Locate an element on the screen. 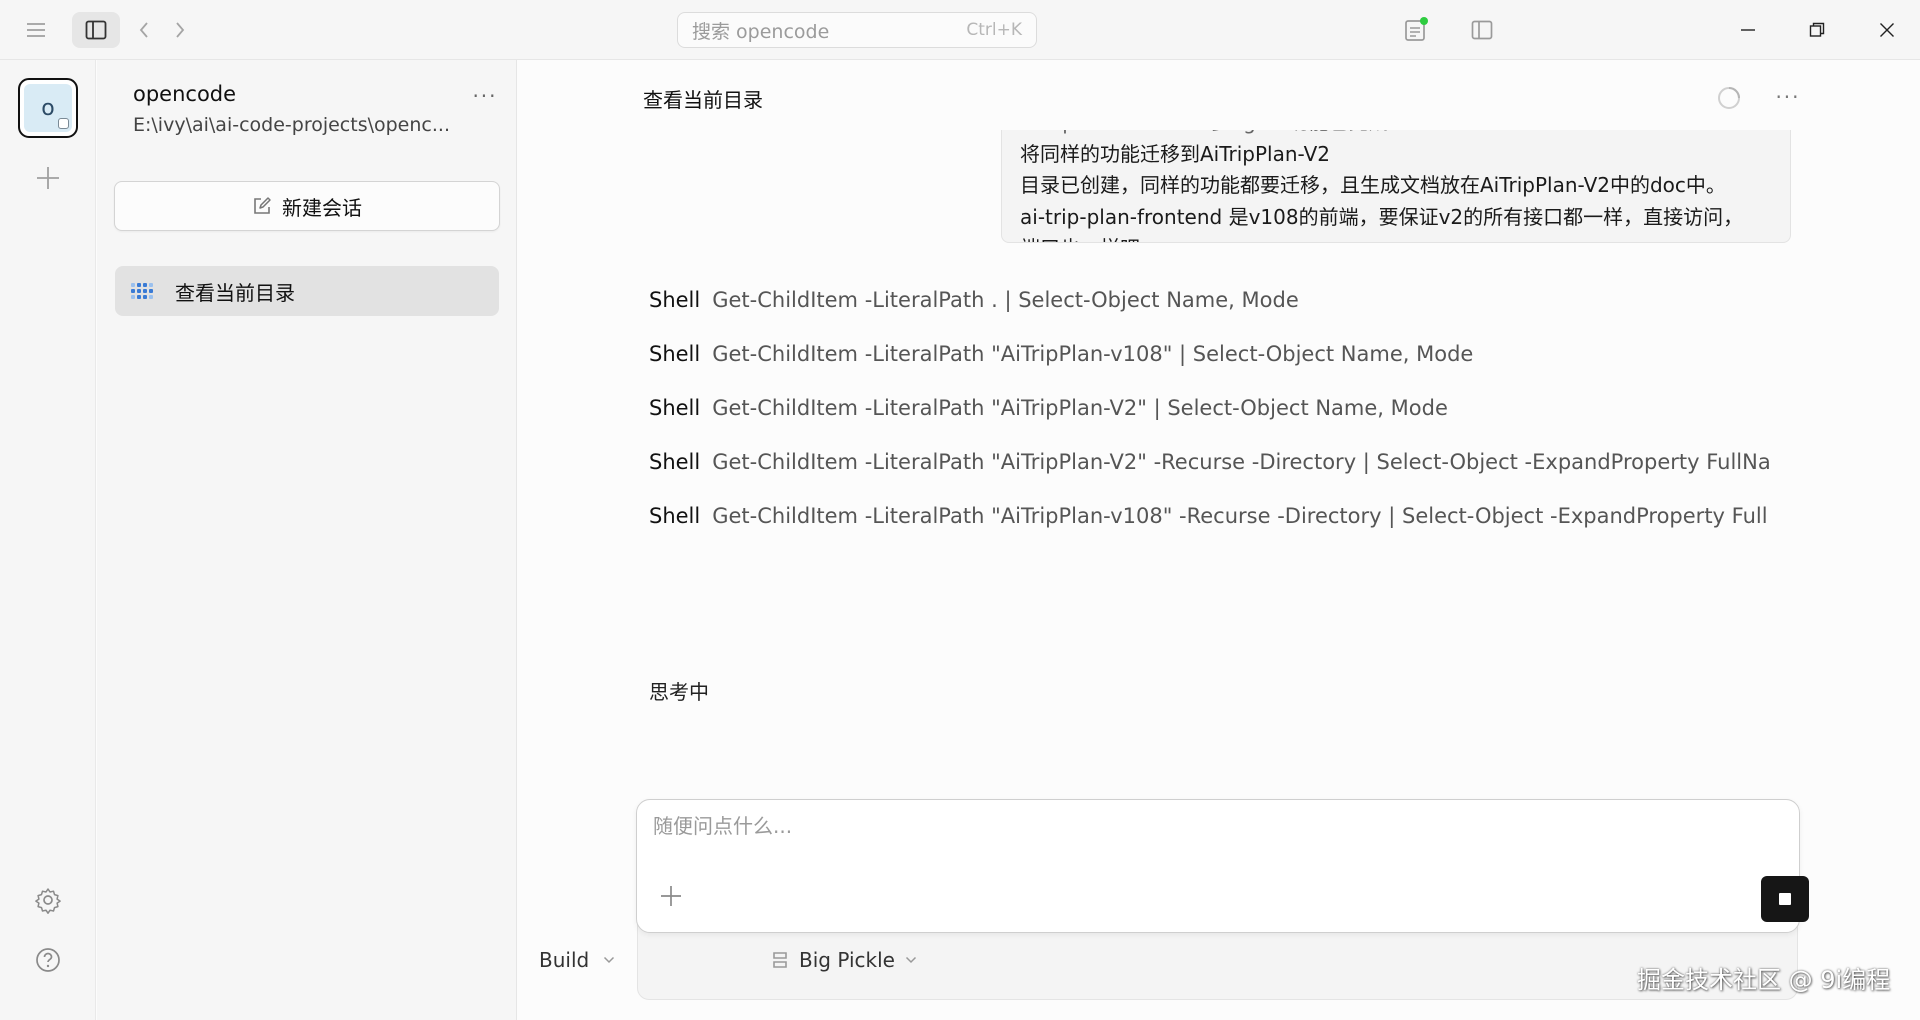 This screenshot has height=1020, width=1920. search-input: 搜索 opencode Ctrl+K is located at coordinates (857, 30).